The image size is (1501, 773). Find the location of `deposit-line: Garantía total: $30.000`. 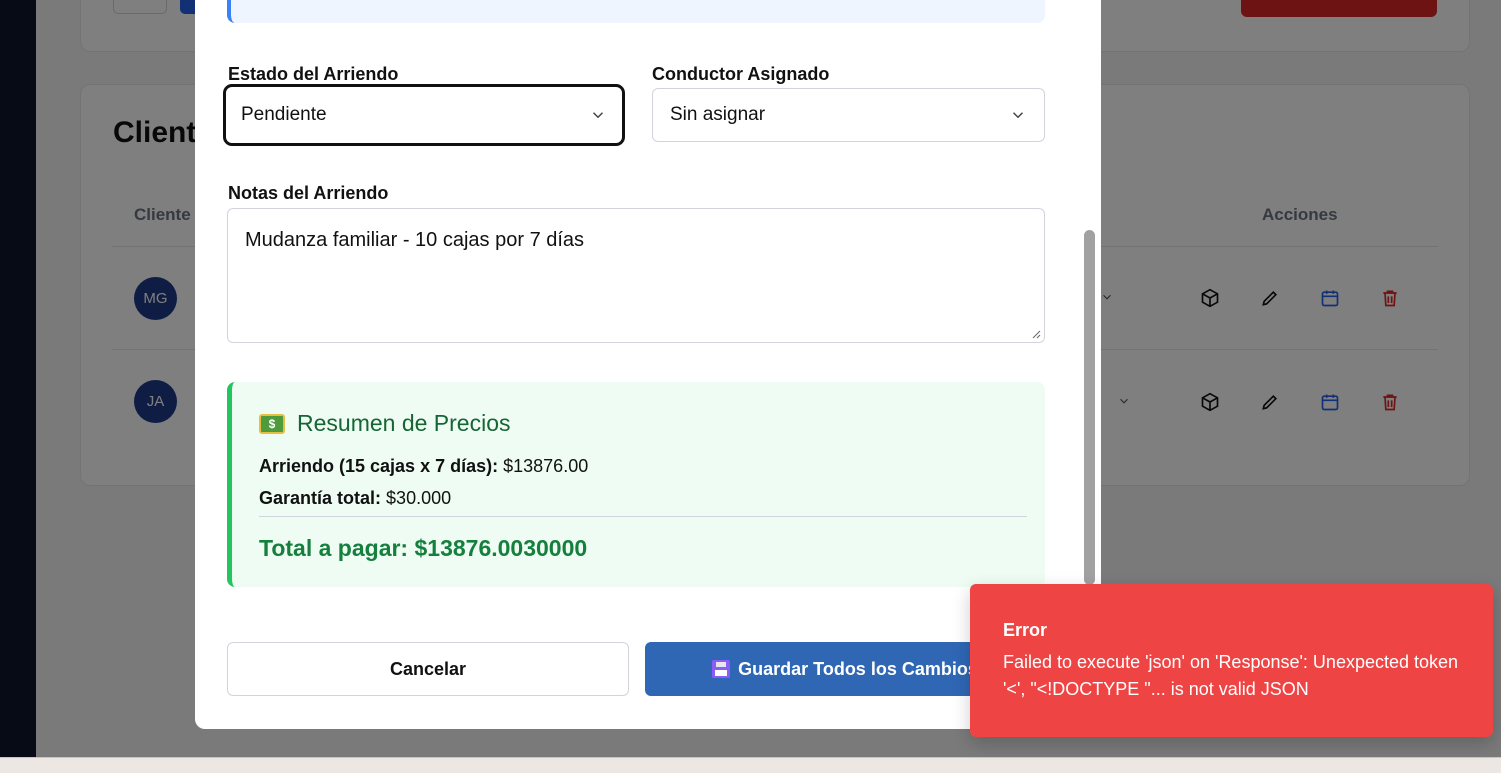

deposit-line: Garantía total: $30.000 is located at coordinates (355, 498).